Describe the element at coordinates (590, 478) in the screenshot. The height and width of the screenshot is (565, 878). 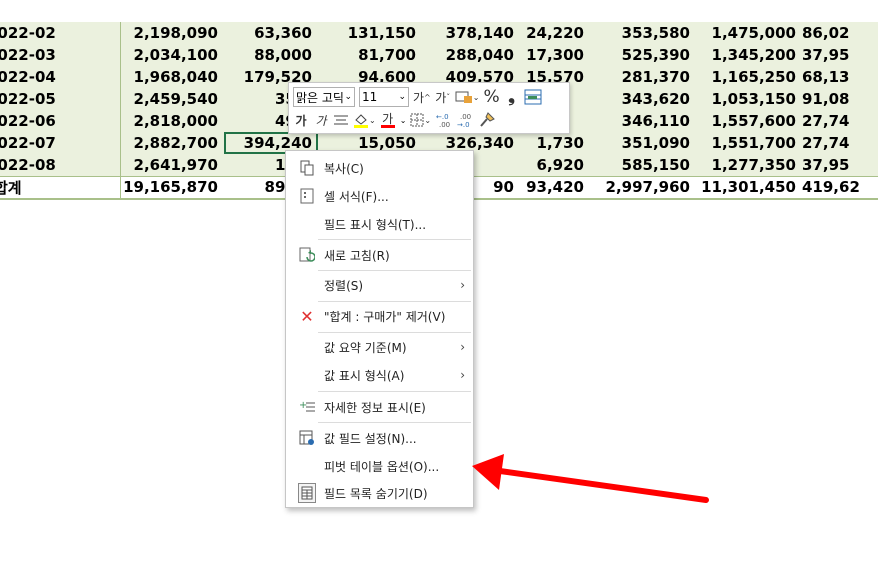
I see `annotation-arrow` at that location.